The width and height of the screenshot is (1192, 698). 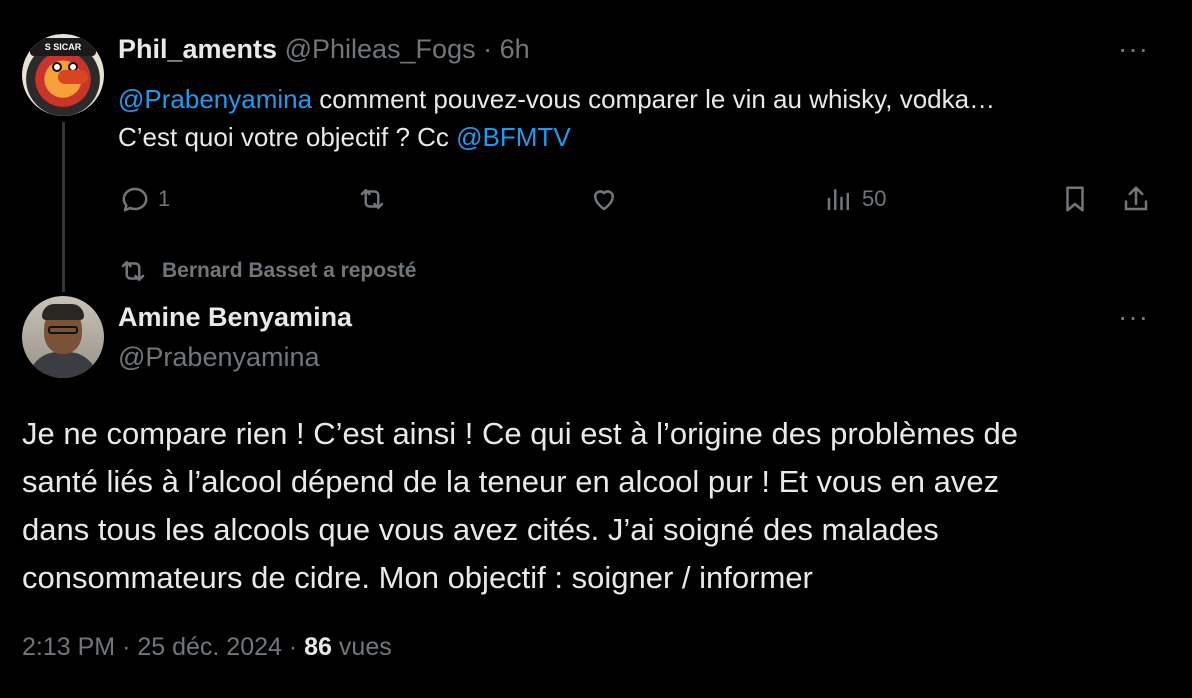 I want to click on handle: @Phileas_Fogs, so click(x=380, y=49).